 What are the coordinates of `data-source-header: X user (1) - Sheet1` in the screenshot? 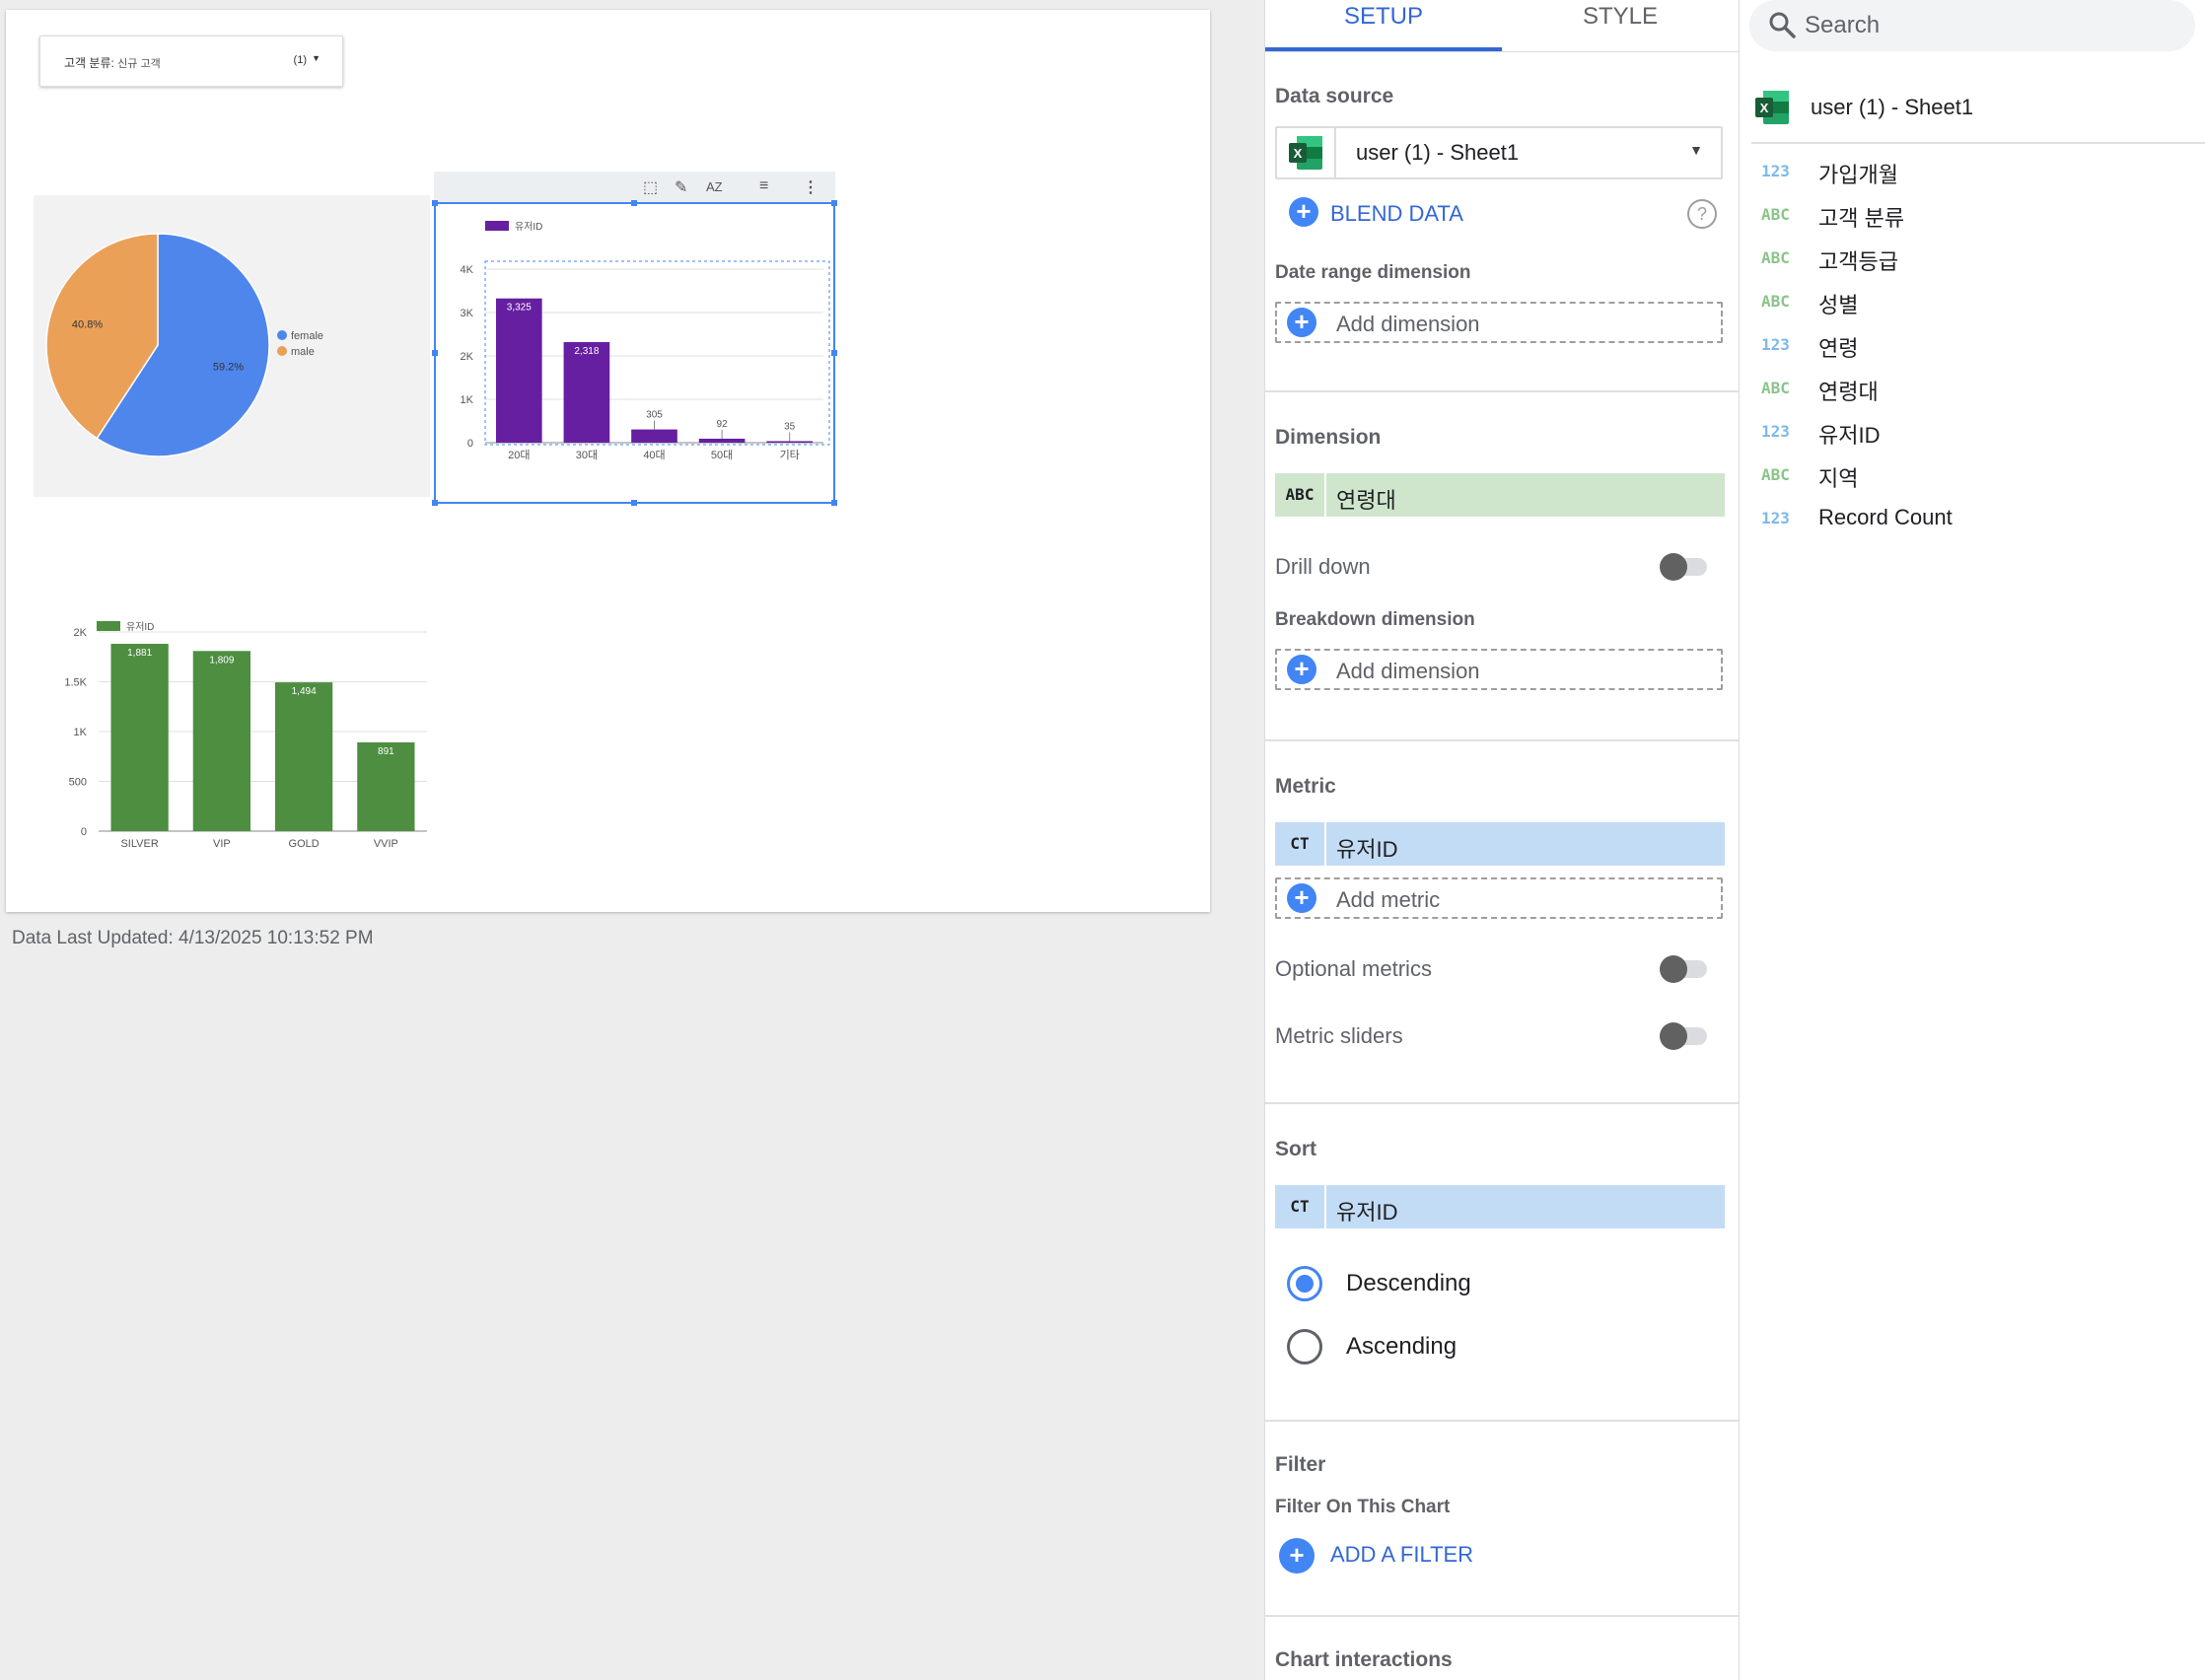 It's located at (1978, 116).